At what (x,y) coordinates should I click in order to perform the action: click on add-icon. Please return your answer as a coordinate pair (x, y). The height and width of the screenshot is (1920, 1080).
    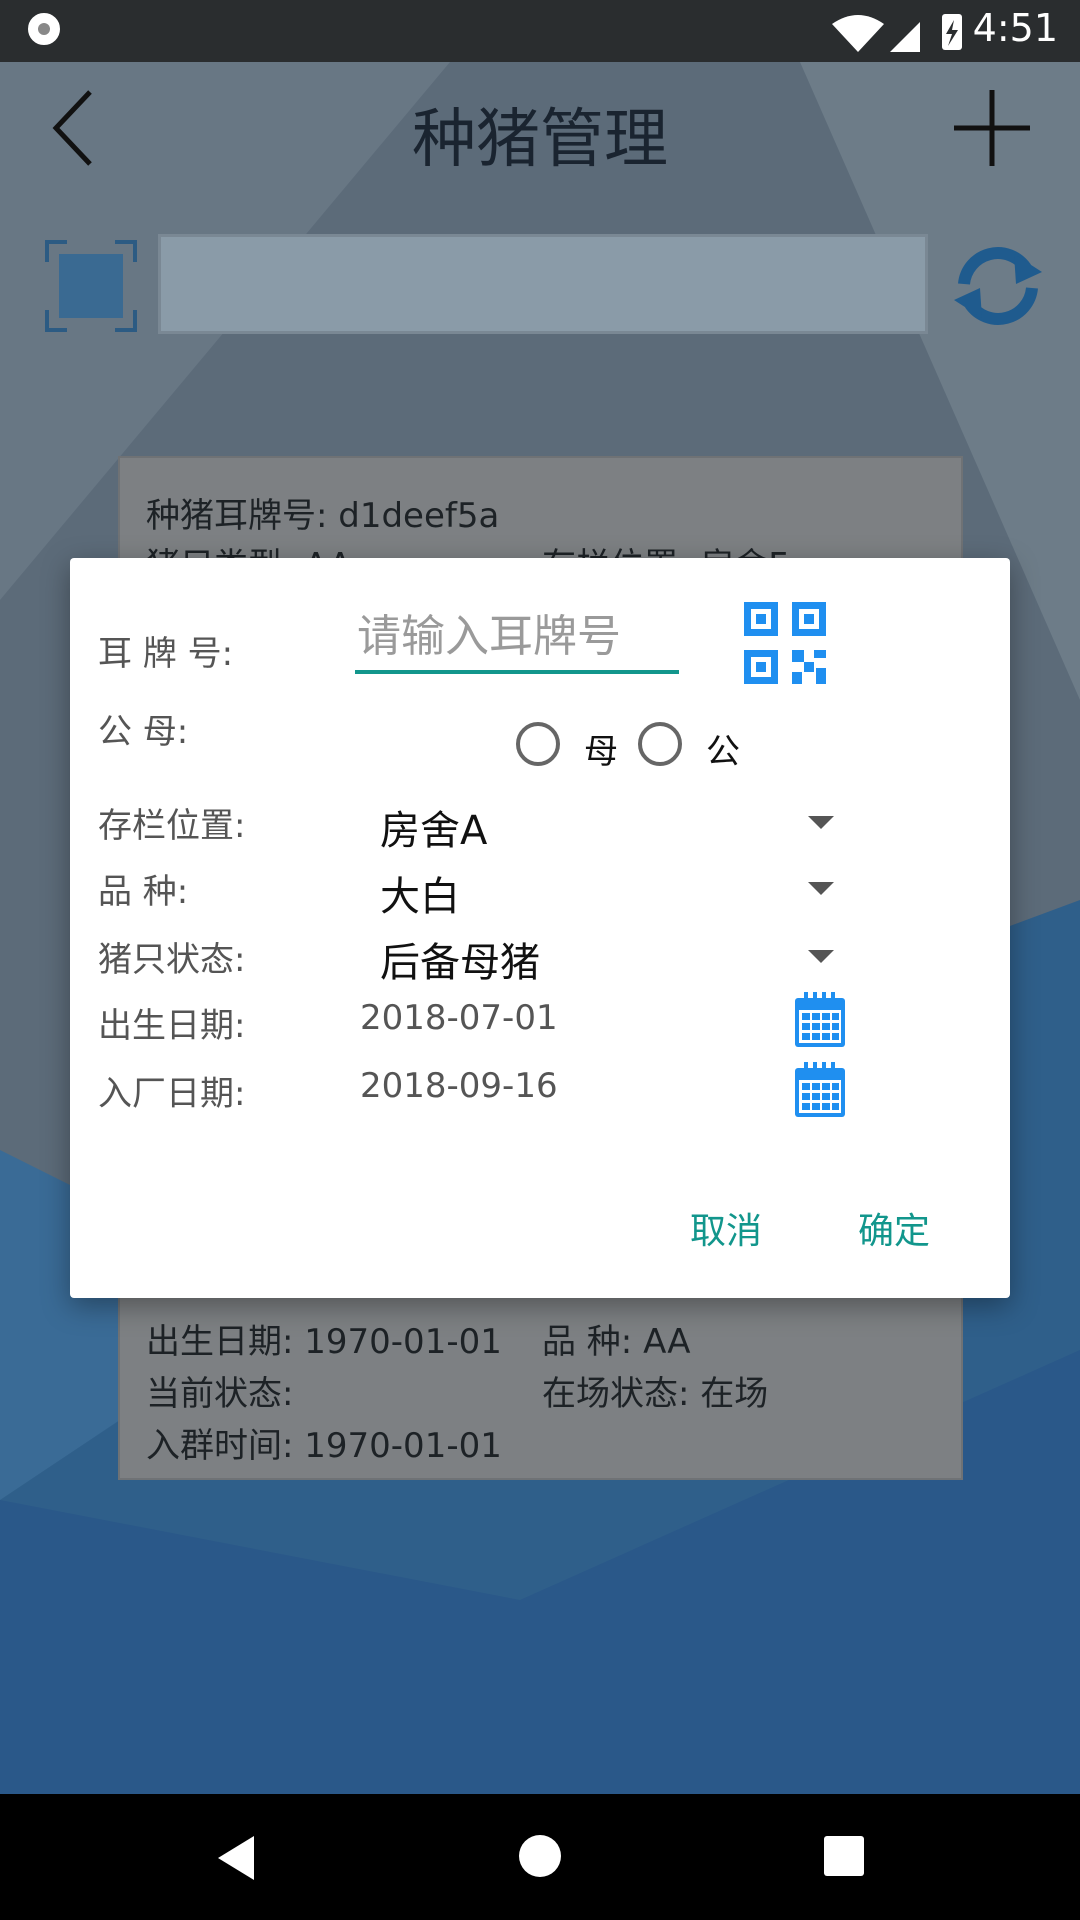
    Looking at the image, I should click on (992, 128).